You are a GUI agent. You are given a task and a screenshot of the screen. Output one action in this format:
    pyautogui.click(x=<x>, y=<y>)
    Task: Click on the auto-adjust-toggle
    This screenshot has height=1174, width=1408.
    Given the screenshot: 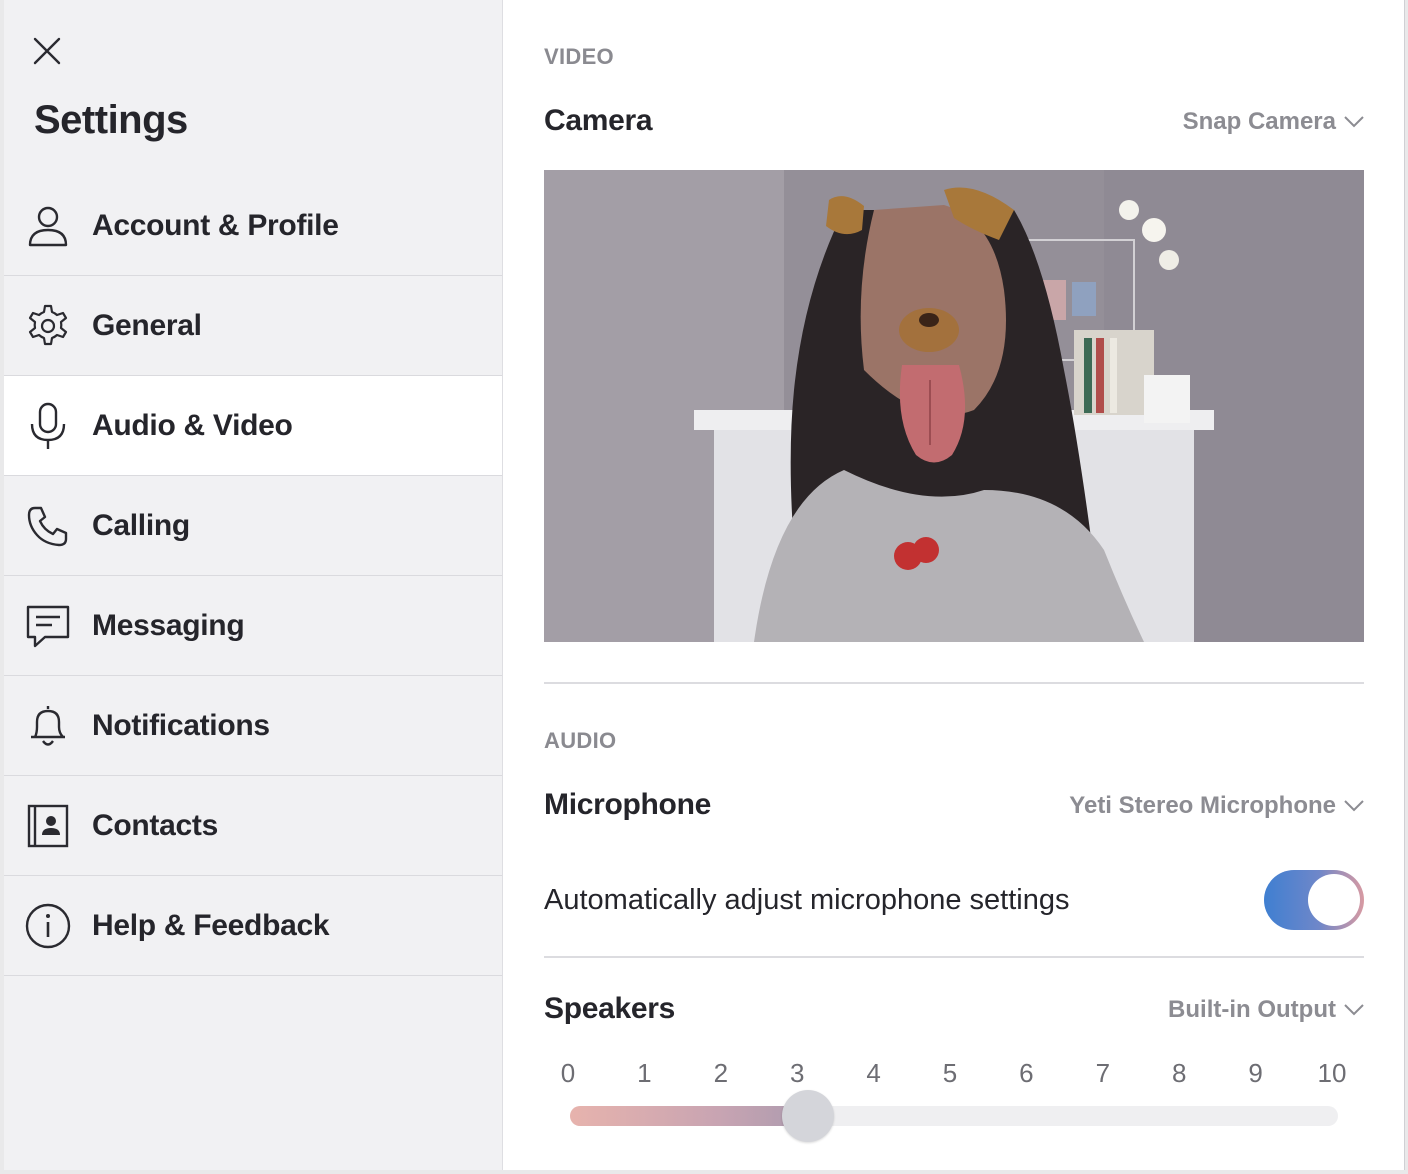 What is the action you would take?
    pyautogui.click(x=1314, y=900)
    